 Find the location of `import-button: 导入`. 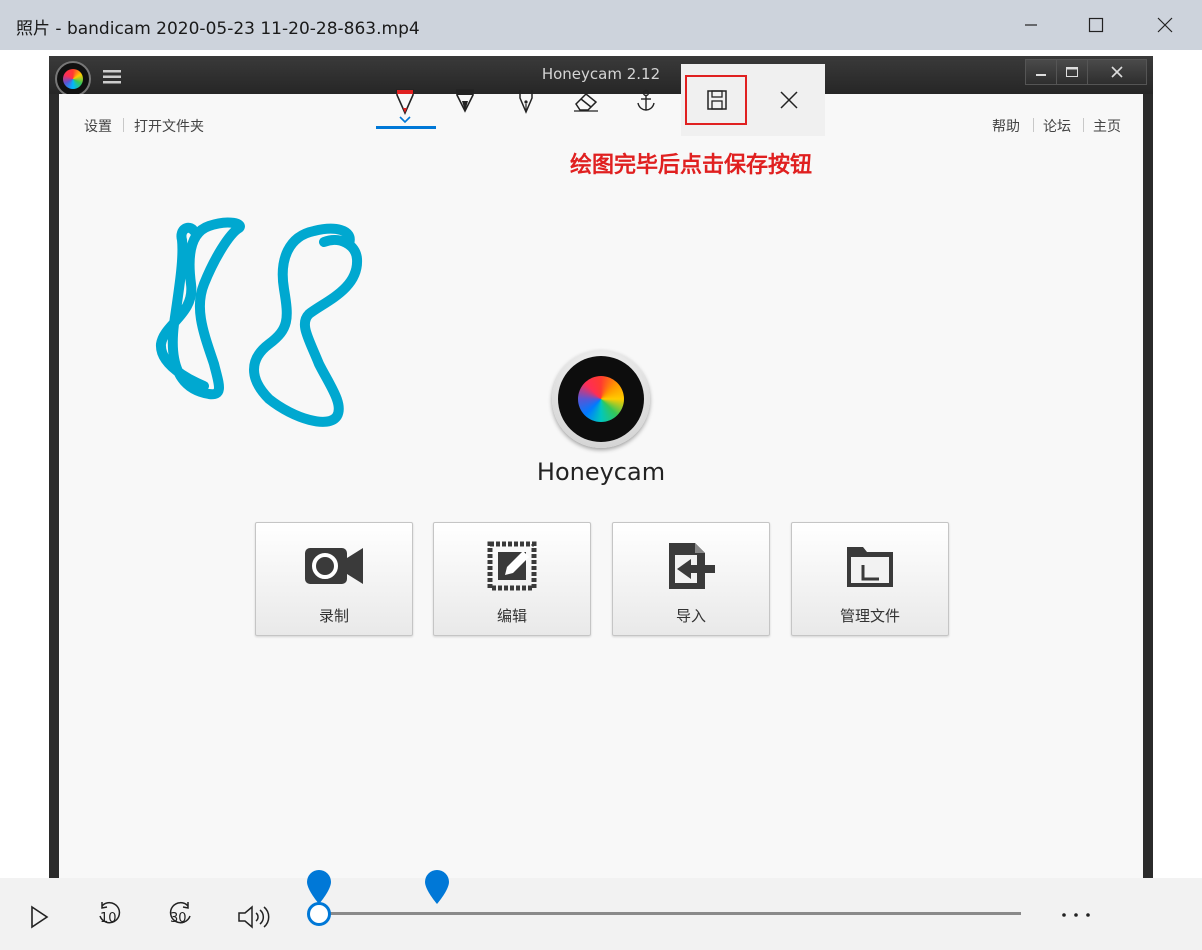

import-button: 导入 is located at coordinates (691, 579).